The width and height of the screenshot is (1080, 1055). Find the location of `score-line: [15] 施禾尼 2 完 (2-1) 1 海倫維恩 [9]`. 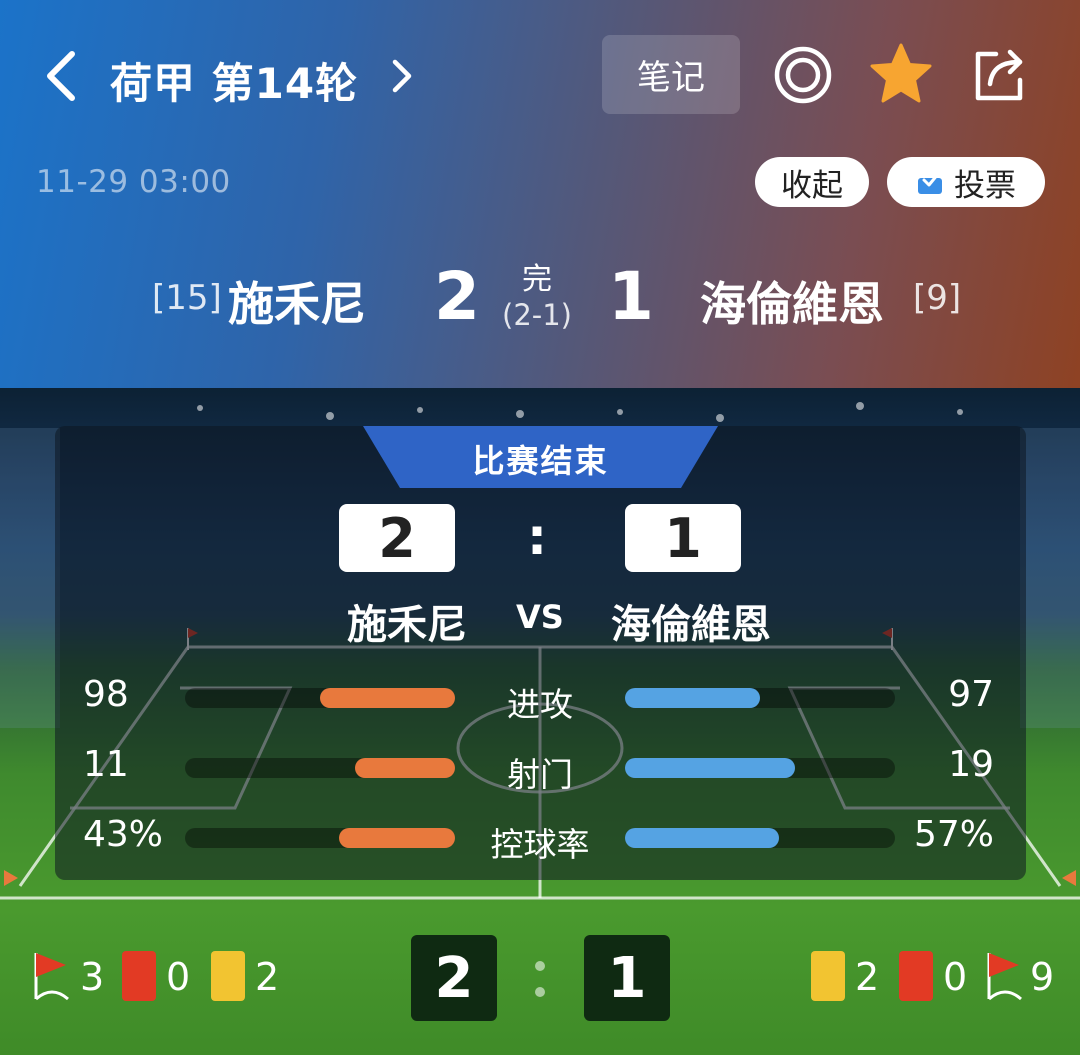

score-line: [15] 施禾尼 2 完 (2-1) 1 海倫維恩 [9] is located at coordinates (540, 300).